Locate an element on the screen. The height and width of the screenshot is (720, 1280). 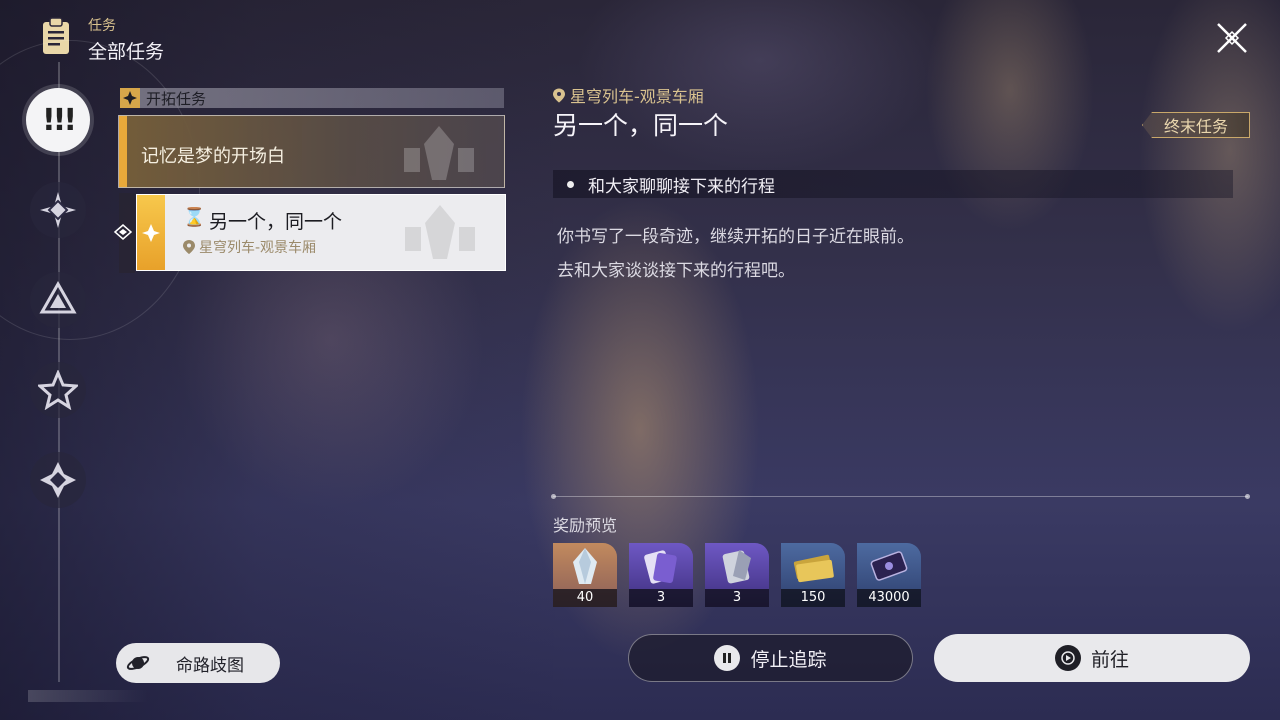
header-category-label: 任务 is located at coordinates (102, 26).